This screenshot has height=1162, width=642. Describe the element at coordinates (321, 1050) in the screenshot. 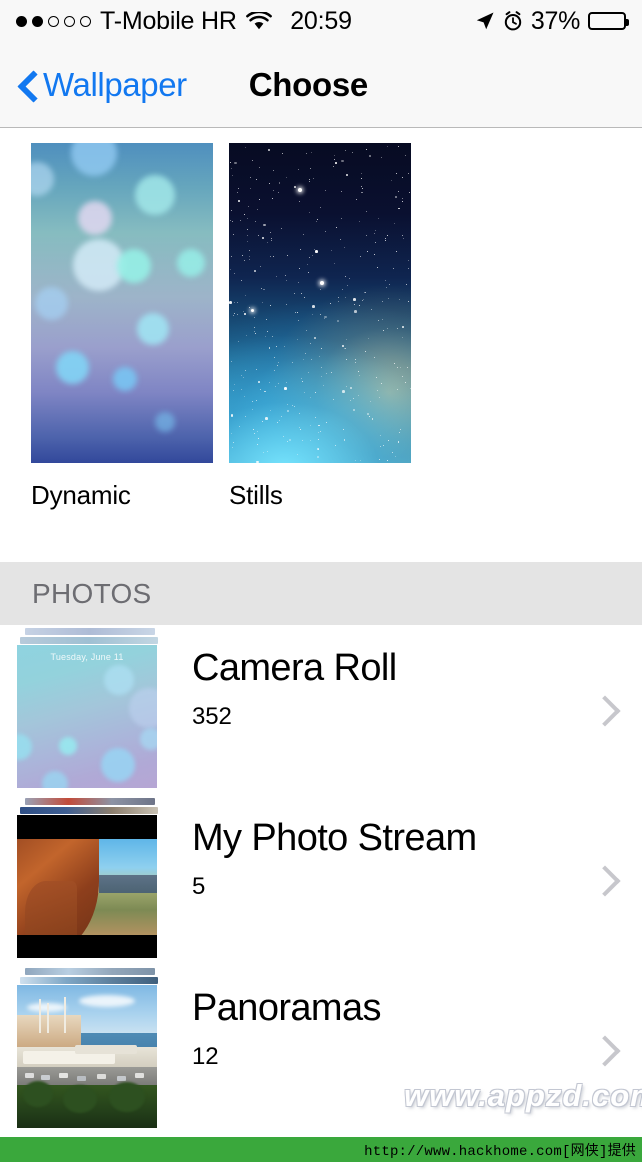

I see `album-row-panoramas: Panoramas 12` at that location.